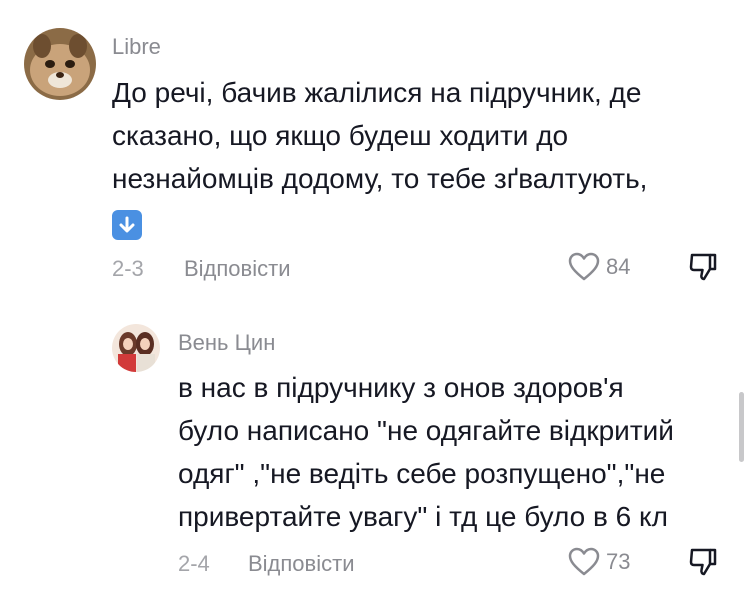 The height and width of the screenshot is (591, 750). I want to click on like-count: 73, so click(618, 561).